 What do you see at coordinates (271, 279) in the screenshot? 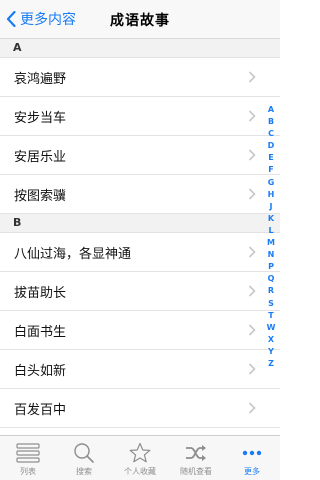
I see `index-letter-q: Q` at bounding box center [271, 279].